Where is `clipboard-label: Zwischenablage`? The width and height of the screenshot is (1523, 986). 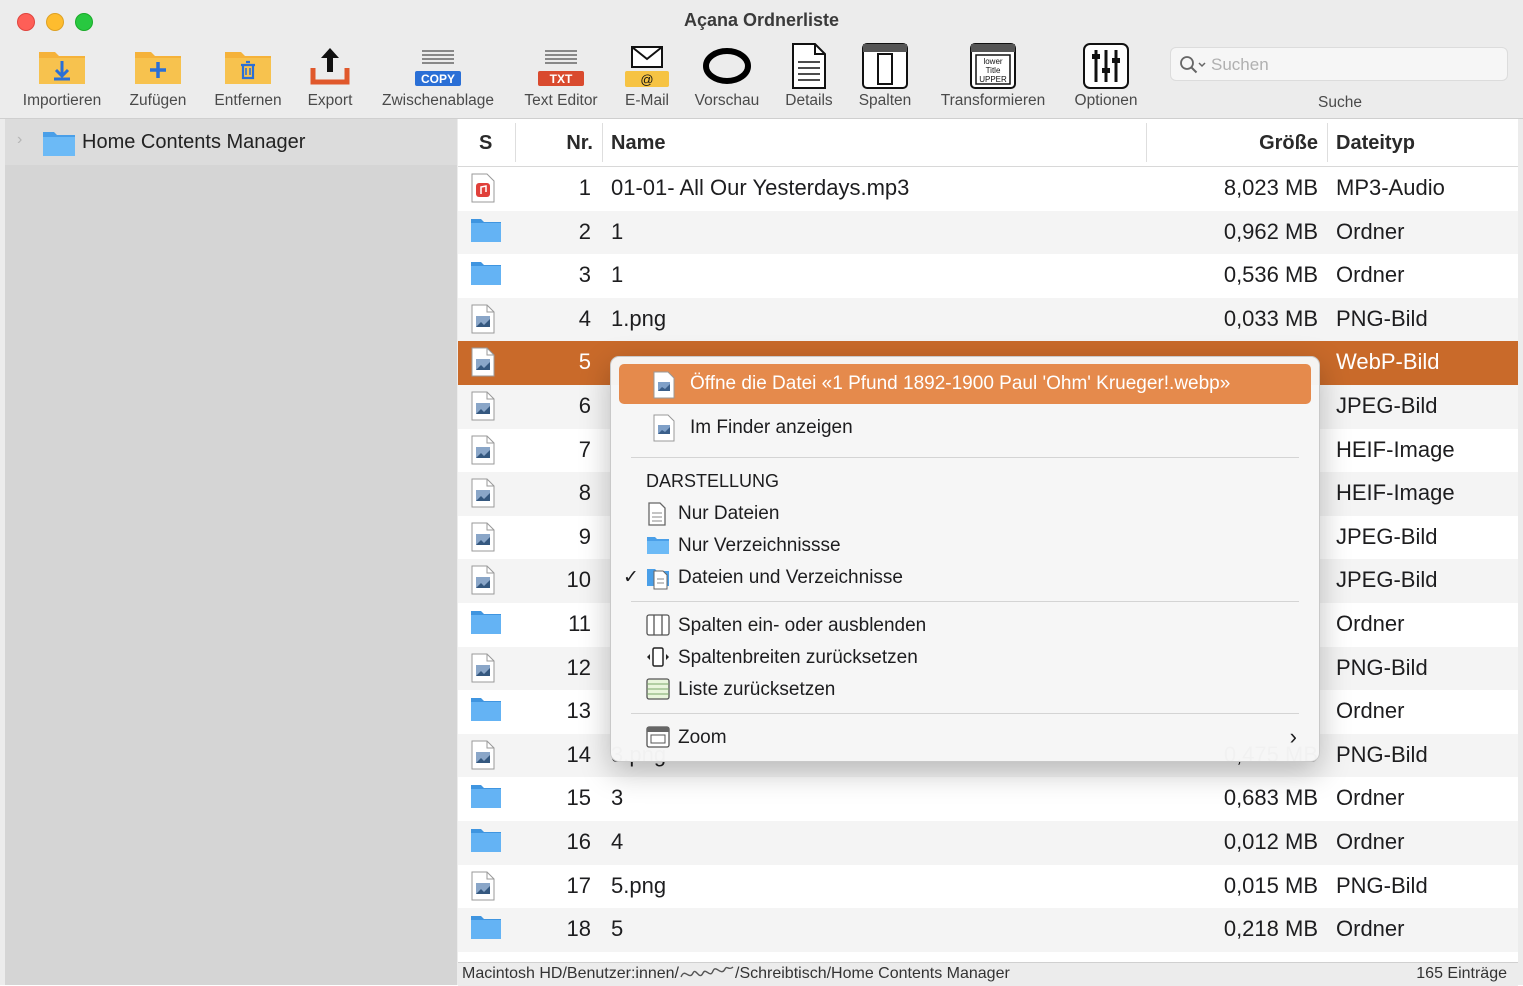 clipboard-label: Zwischenablage is located at coordinates (437, 100).